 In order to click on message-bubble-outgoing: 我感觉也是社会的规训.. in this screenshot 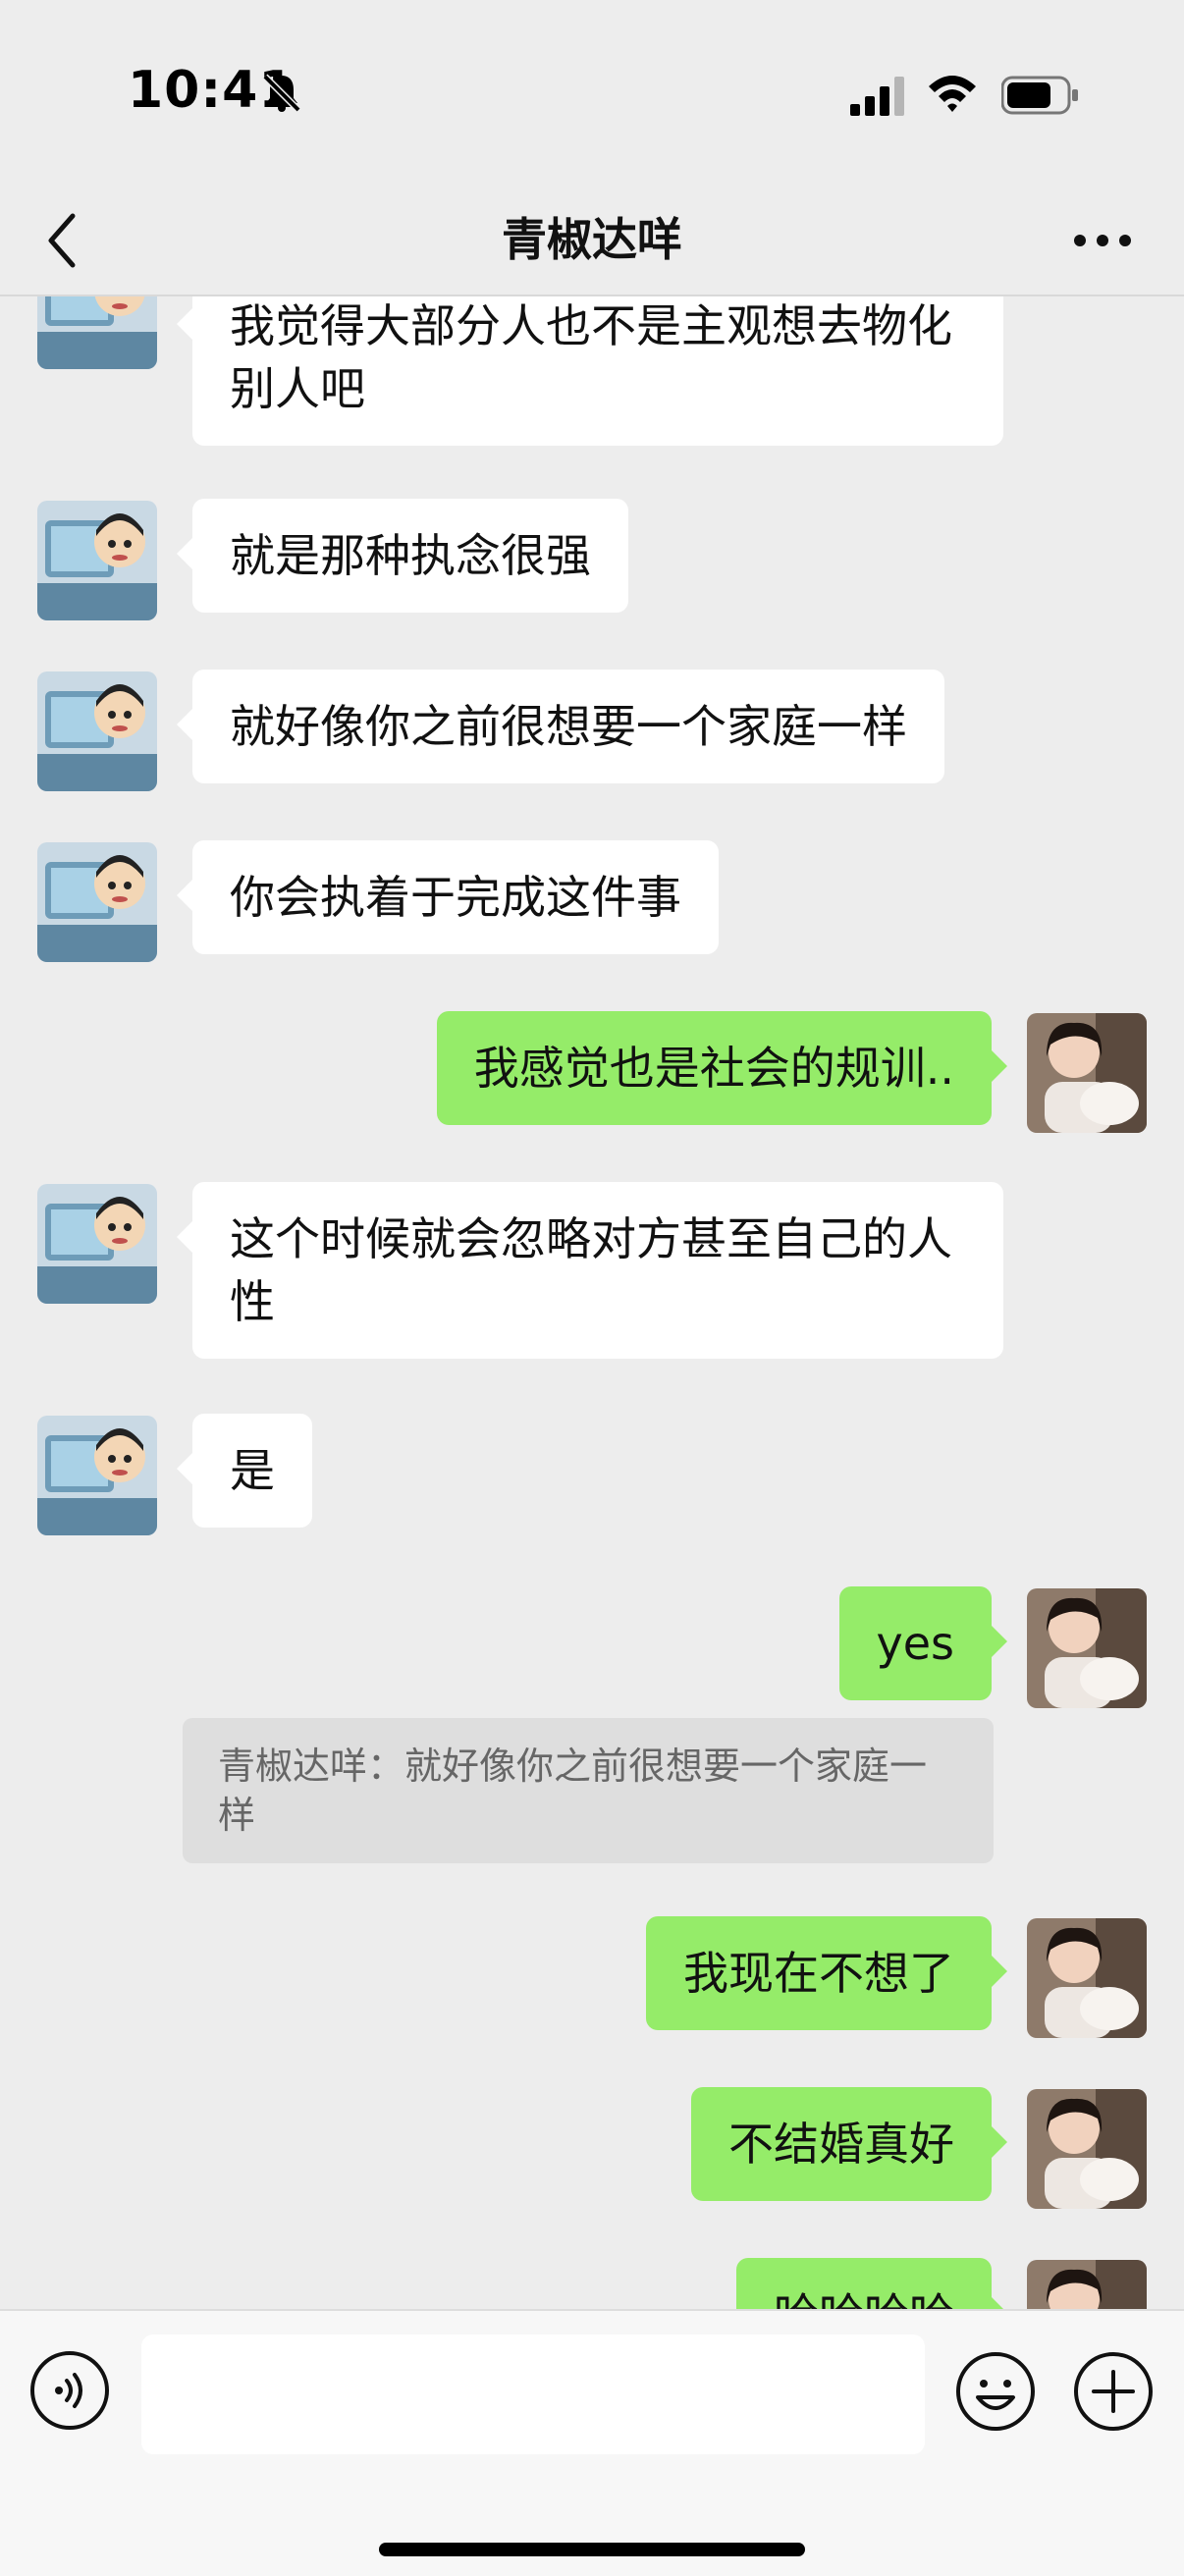, I will do `click(722, 1068)`.